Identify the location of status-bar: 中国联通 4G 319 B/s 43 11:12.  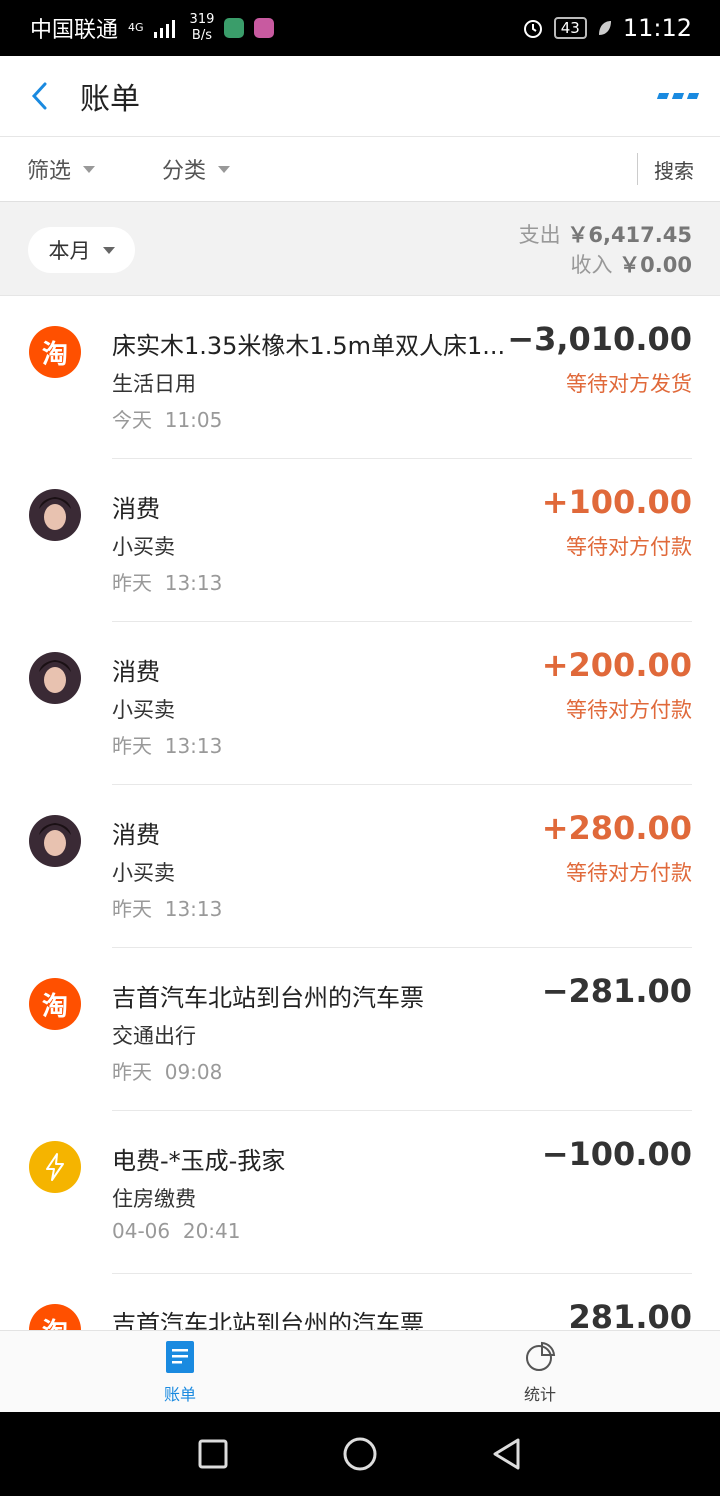
(360, 28).